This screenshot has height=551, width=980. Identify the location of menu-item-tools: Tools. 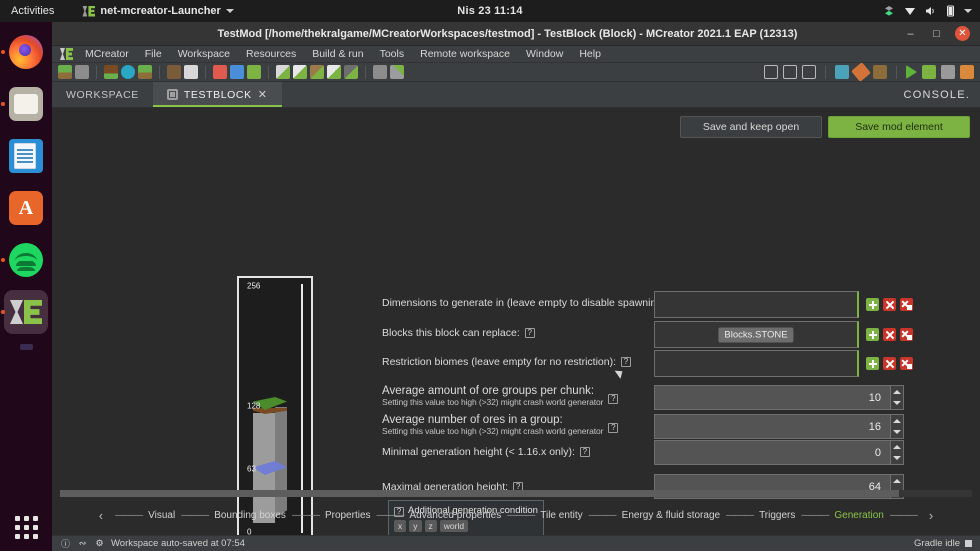
(392, 54).